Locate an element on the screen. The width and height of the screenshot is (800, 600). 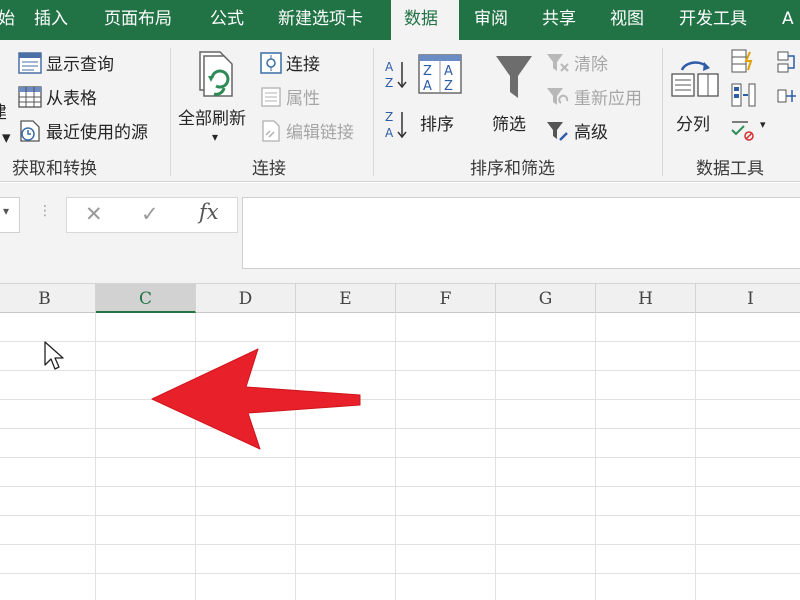
refresh-dropdown-icon: ▾ is located at coordinates (215, 137).